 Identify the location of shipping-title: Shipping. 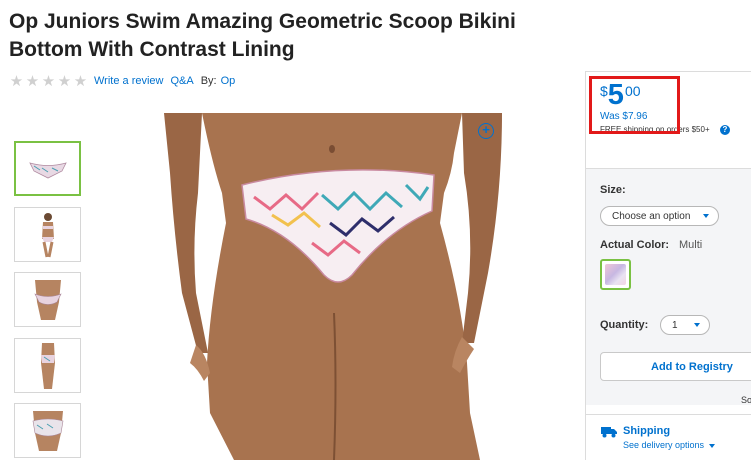
(647, 431).